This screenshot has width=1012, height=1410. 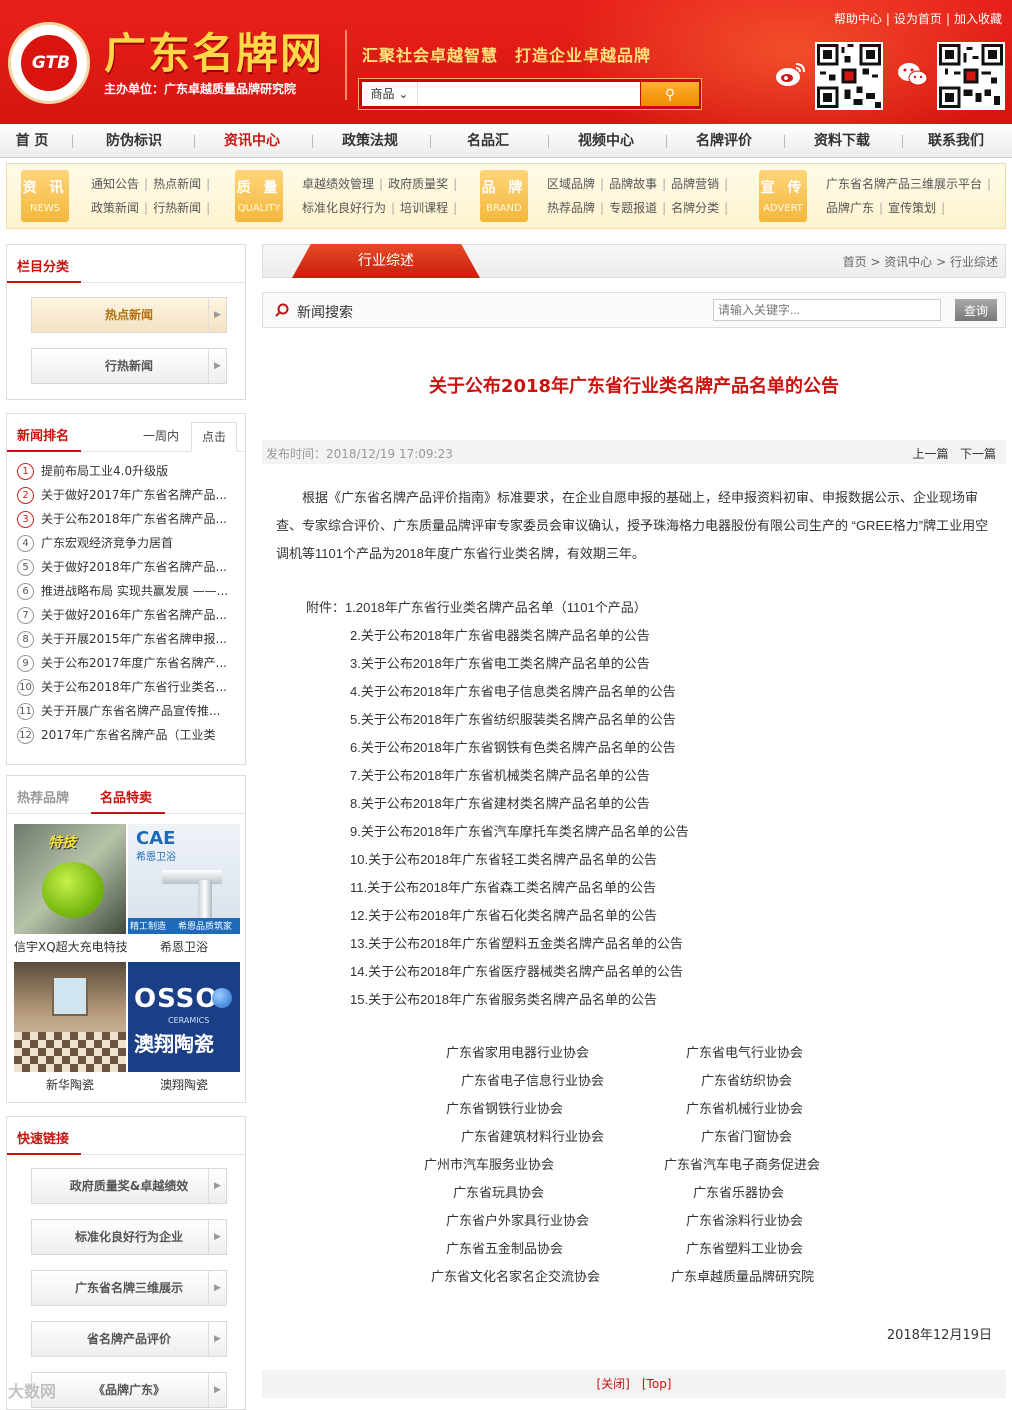 I want to click on cat-link: 通知公告, so click(x=115, y=184).